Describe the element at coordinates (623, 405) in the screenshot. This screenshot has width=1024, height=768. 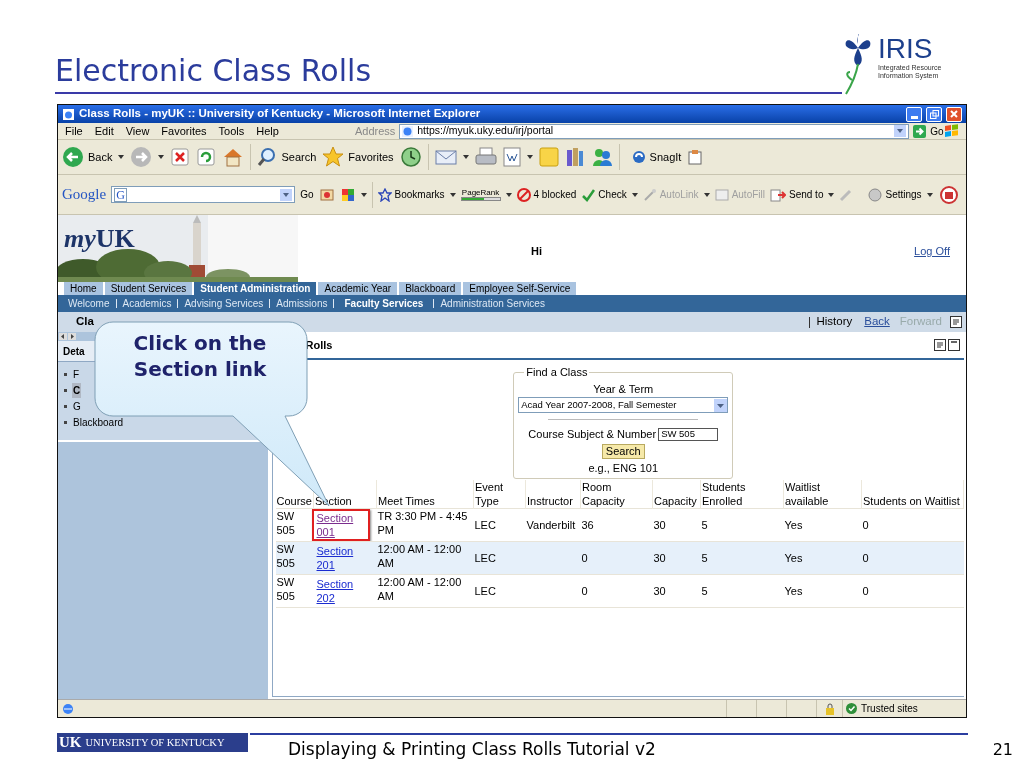
I see `term-select: Acad Year 2007-2008, Fall Semester` at that location.